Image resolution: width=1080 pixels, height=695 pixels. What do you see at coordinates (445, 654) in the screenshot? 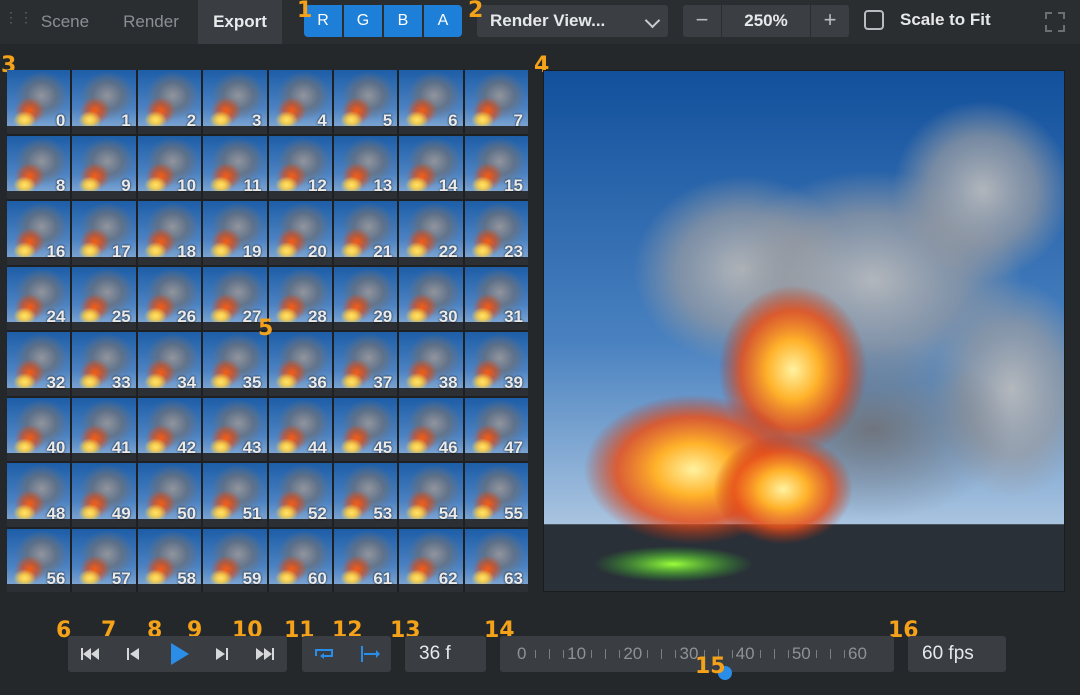
I see `current-frame-field: 36 f` at bounding box center [445, 654].